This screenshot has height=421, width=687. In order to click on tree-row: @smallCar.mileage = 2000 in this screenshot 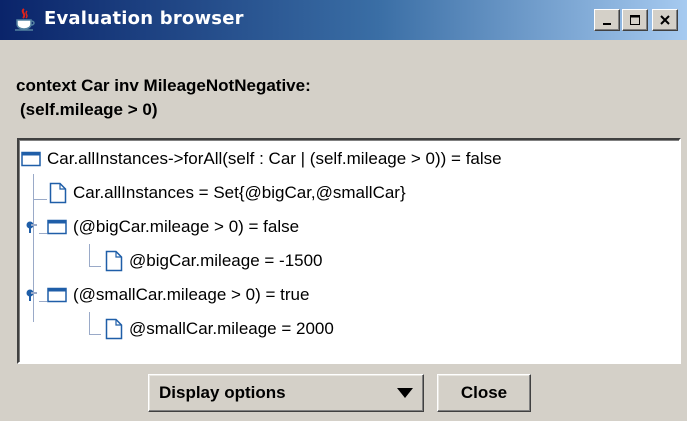, I will do `click(219, 329)`.